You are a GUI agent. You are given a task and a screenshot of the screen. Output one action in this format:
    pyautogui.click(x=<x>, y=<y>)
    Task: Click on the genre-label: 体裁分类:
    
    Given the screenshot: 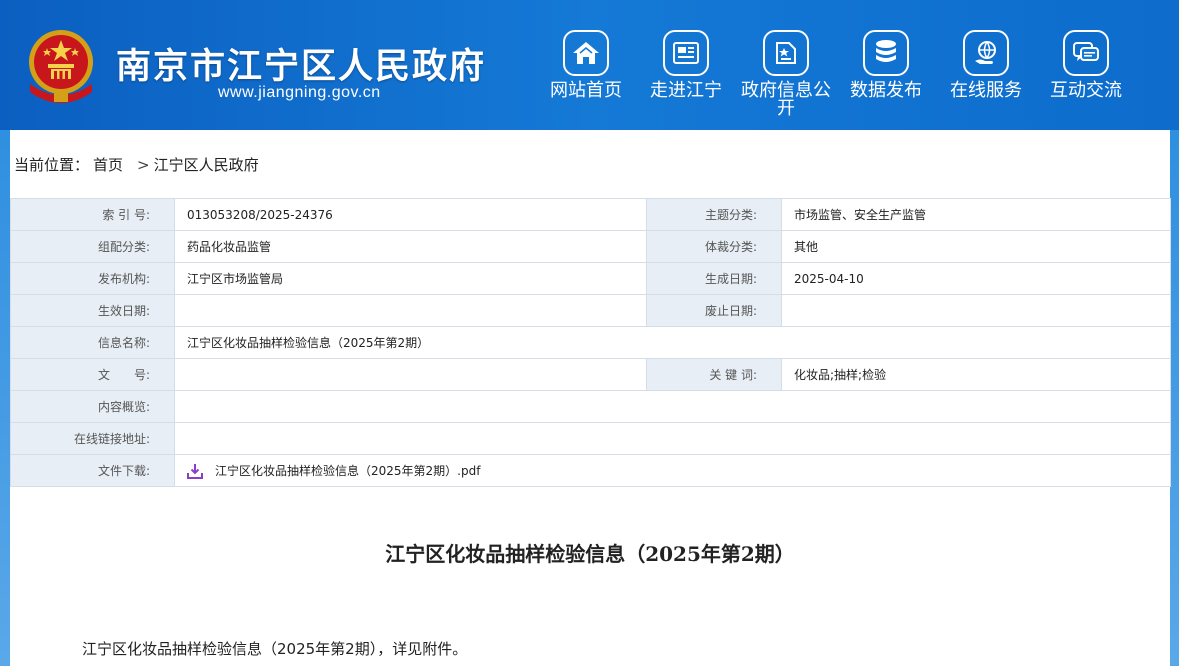 What is the action you would take?
    pyautogui.click(x=714, y=246)
    